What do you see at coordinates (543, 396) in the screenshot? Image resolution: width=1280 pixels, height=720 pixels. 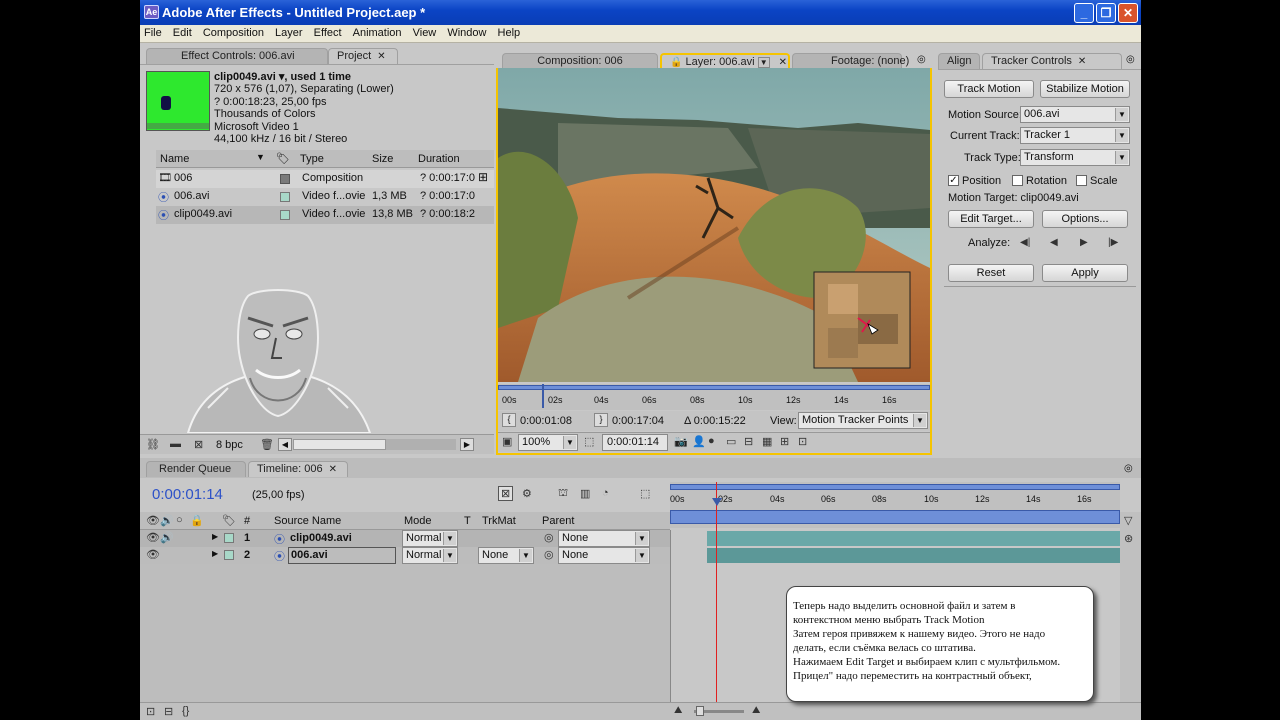 I see `current-time-indicator` at bounding box center [543, 396].